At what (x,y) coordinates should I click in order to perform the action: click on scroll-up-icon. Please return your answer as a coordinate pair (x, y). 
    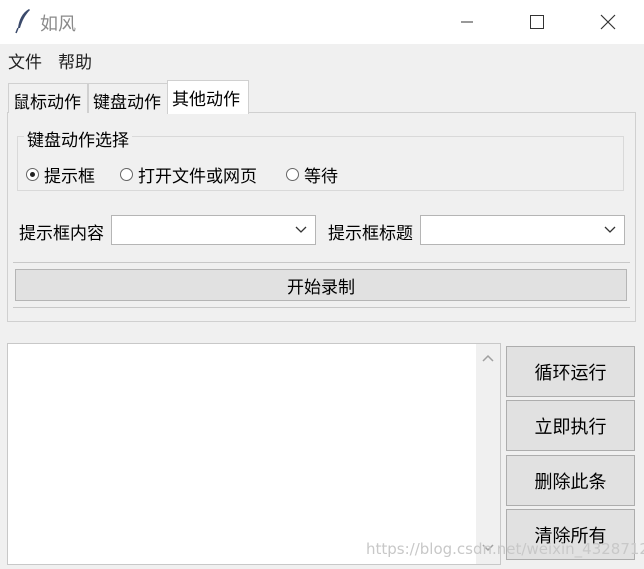
    Looking at the image, I should click on (488, 358).